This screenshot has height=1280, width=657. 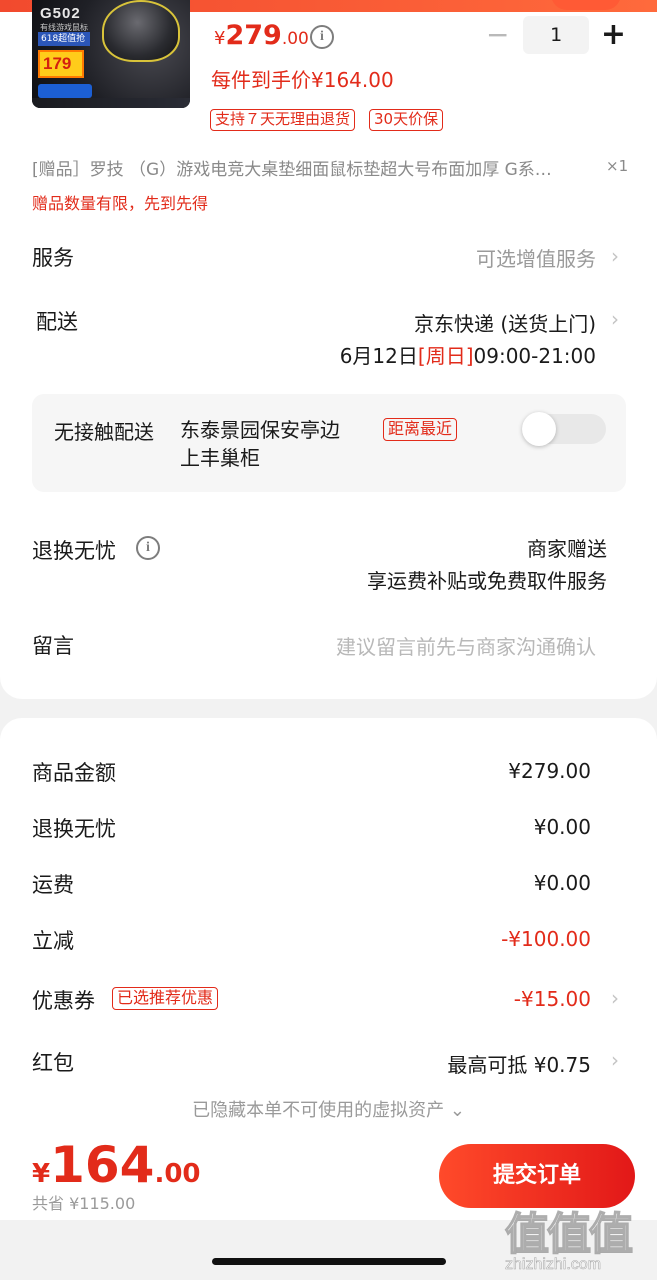 I want to click on hidden-assets-toggle: 已隐藏本单不可使用的虚拟资产 ⌄, so click(x=328, y=1109).